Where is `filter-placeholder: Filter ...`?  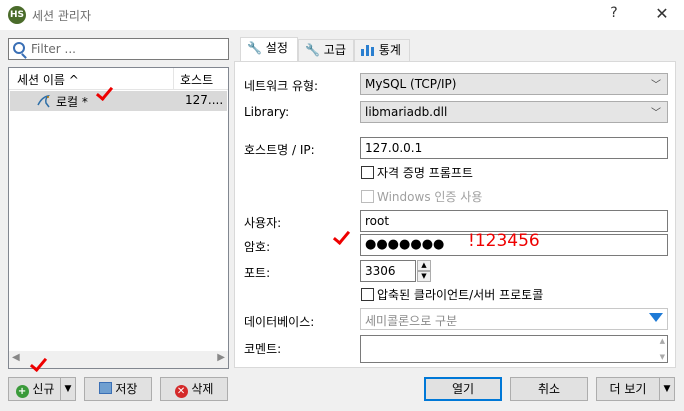
filter-placeholder: Filter ... is located at coordinates (53, 49).